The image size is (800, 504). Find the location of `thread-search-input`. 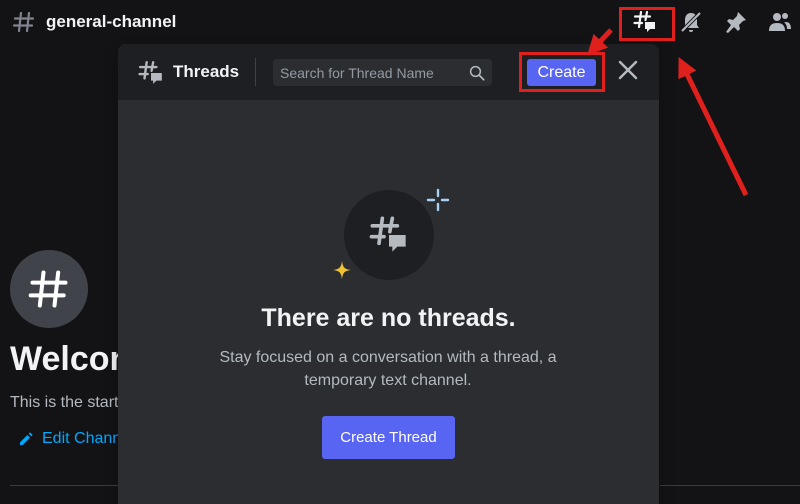

thread-search-input is located at coordinates (370, 72).